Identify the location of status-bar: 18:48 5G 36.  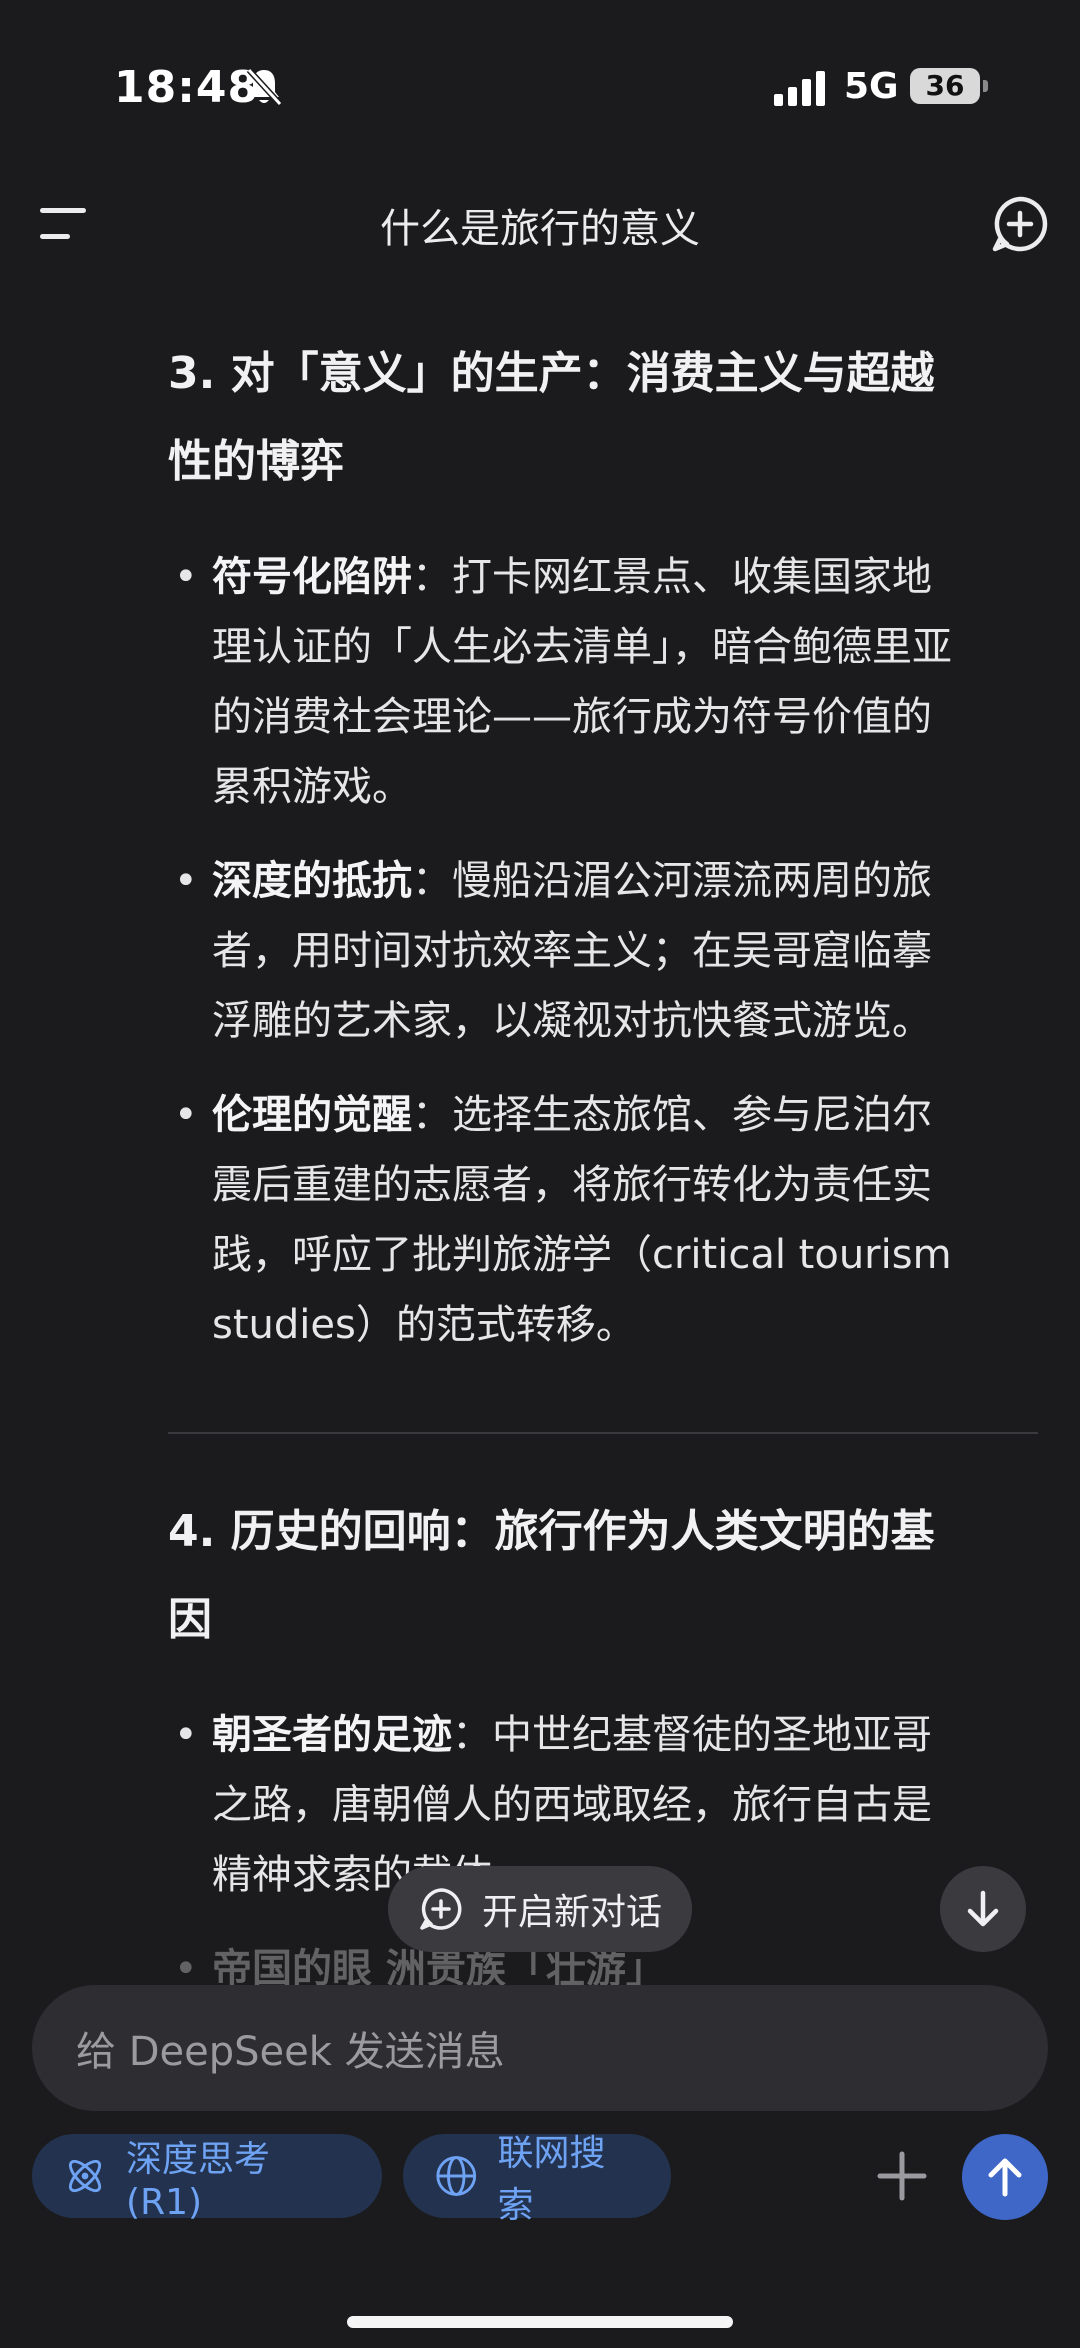
(540, 75).